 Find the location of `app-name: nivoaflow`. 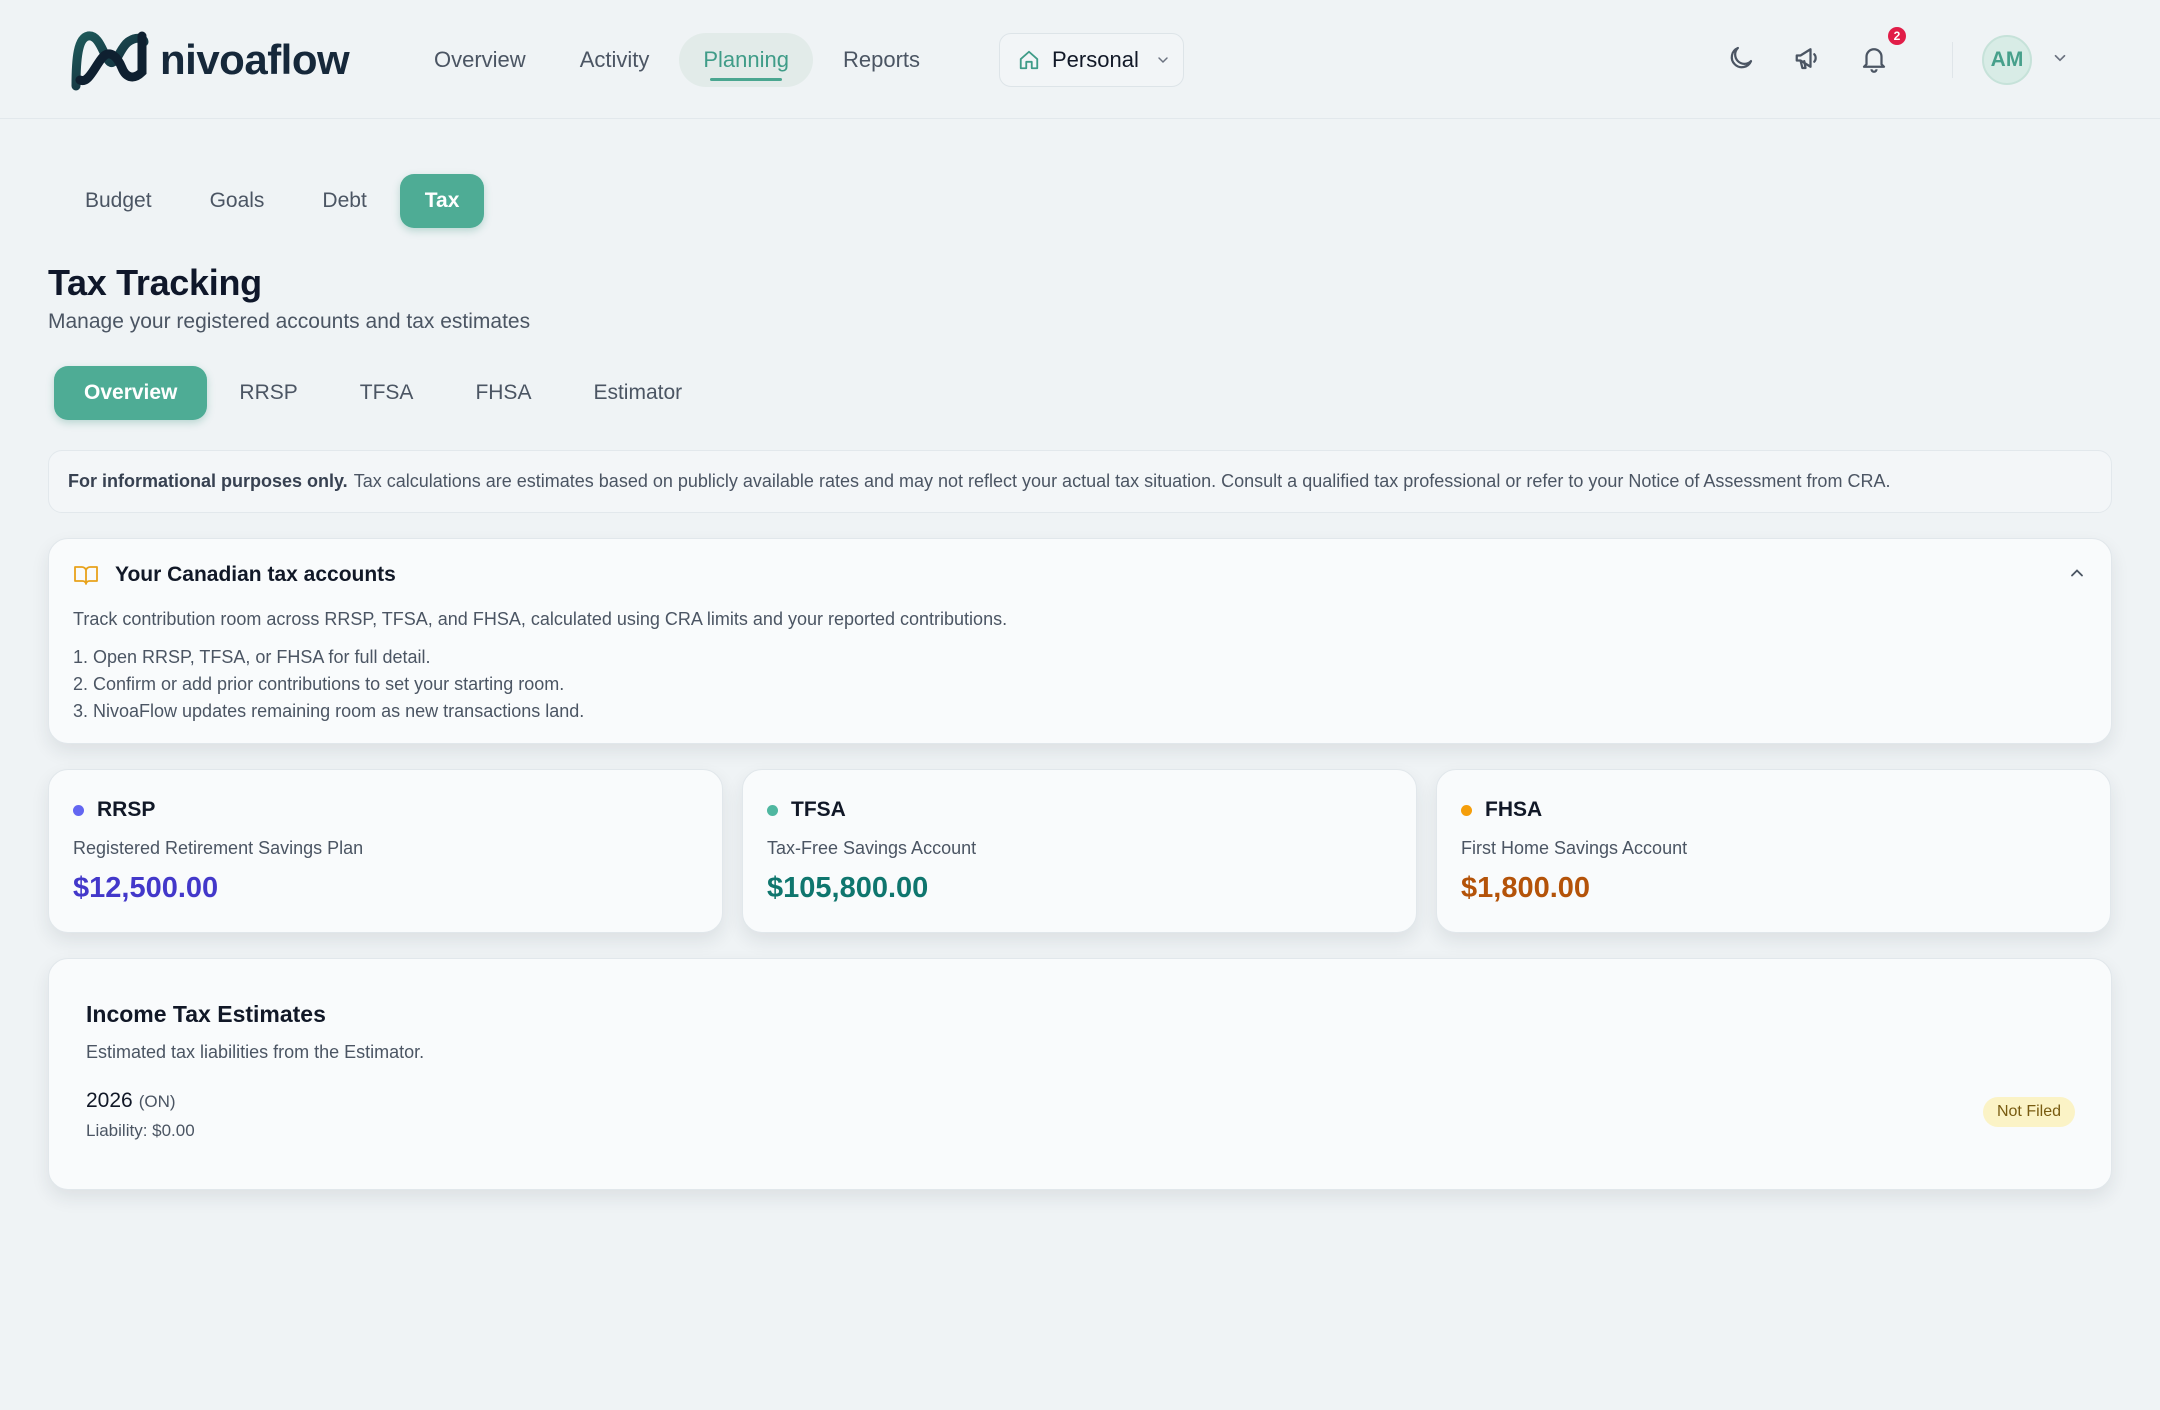

app-name: nivoaflow is located at coordinates (255, 59).